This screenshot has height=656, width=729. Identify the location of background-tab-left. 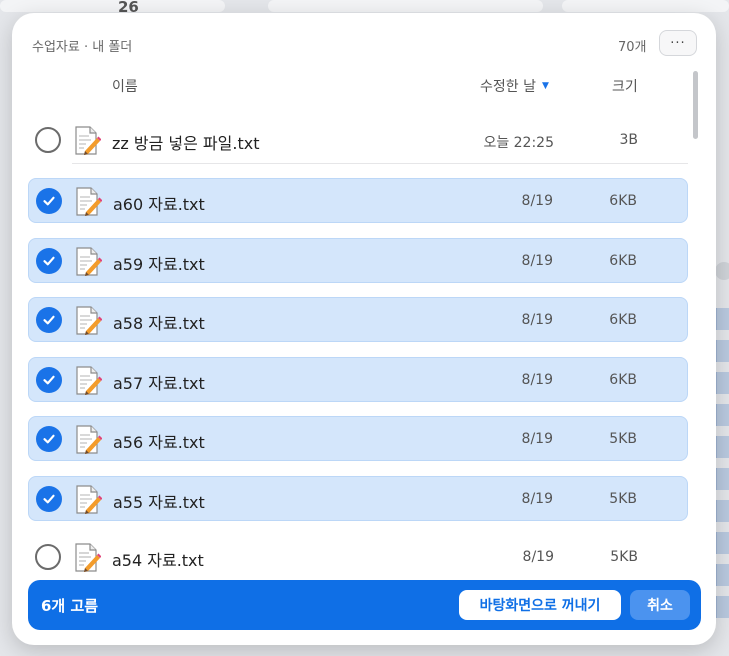
(112, 6).